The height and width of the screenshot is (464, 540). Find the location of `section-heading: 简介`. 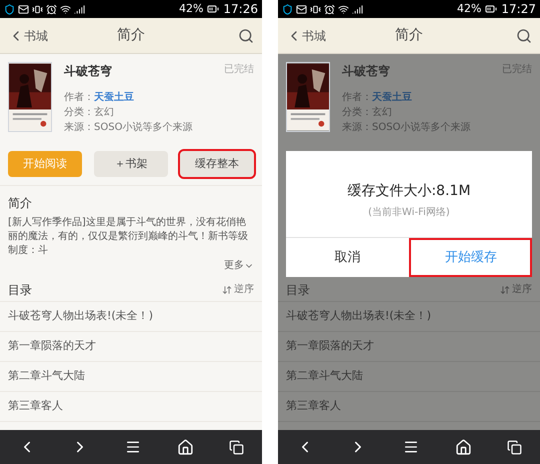

section-heading: 简介 is located at coordinates (20, 203).